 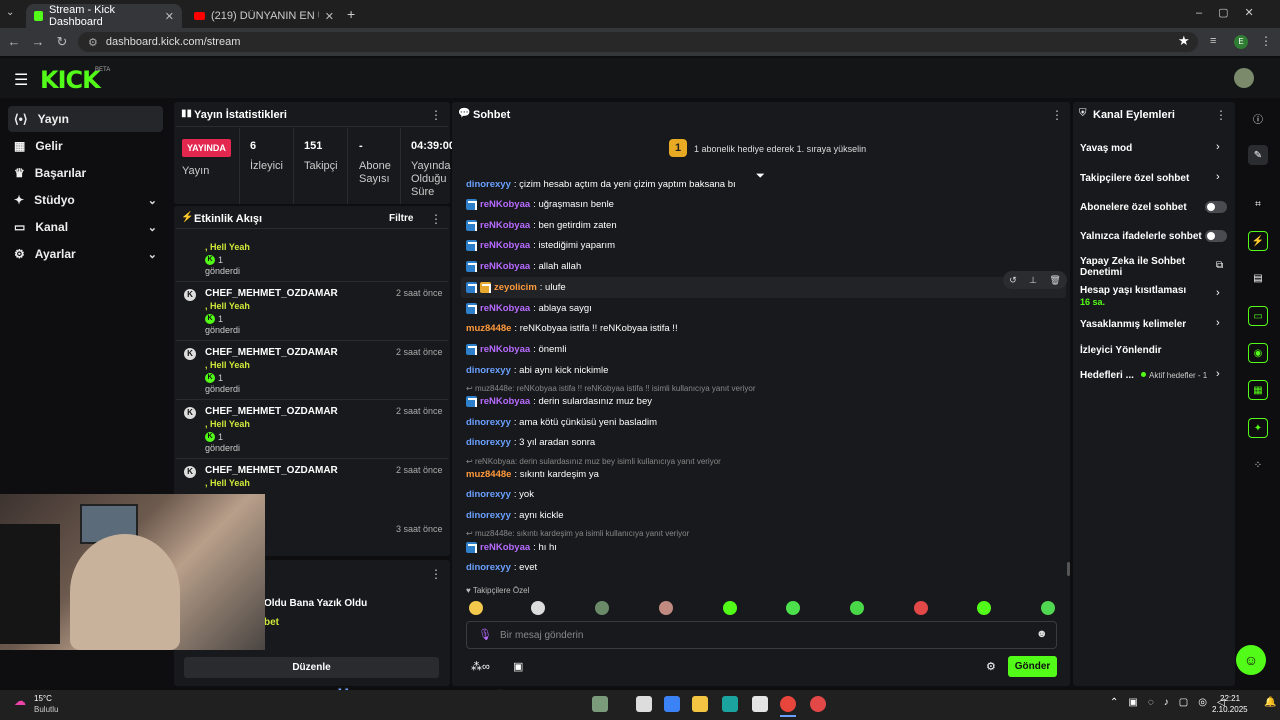 I want to click on nav-item-yayin: ⟨•⟩ Yayın, so click(x=85, y=119).